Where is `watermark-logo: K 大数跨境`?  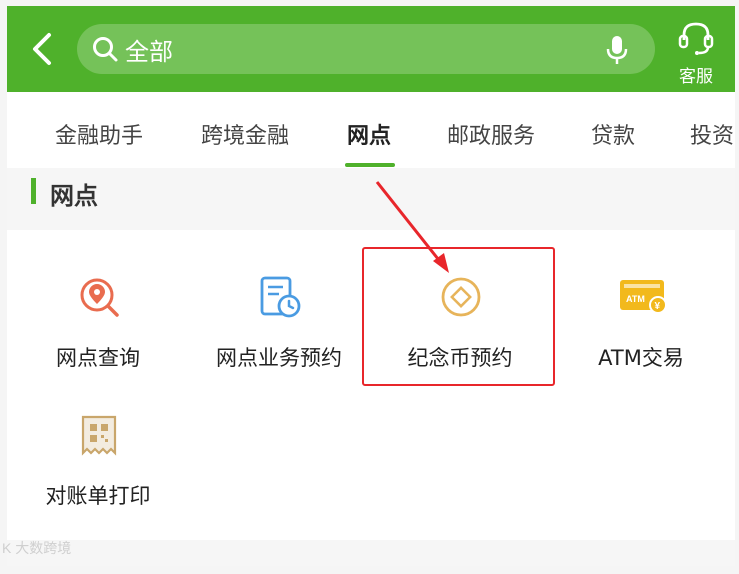
watermark-logo: K 大数跨境 is located at coordinates (37, 548).